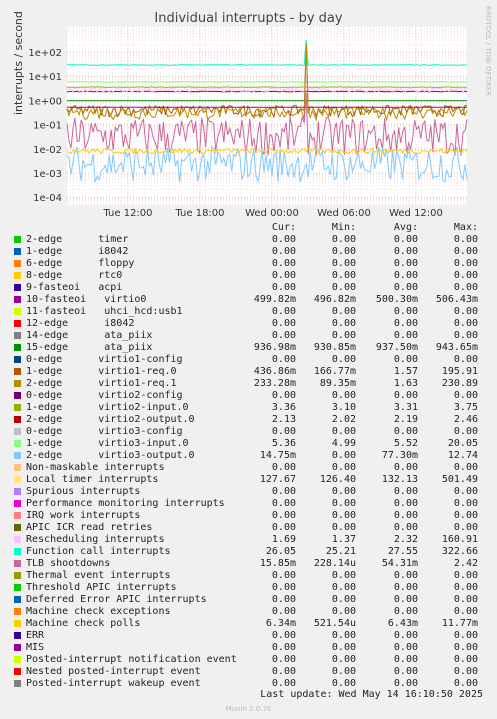 This screenshot has height=719, width=497. Describe the element at coordinates (405, 419) in the screenshot. I see `legend-value-avg: 2.19` at that location.